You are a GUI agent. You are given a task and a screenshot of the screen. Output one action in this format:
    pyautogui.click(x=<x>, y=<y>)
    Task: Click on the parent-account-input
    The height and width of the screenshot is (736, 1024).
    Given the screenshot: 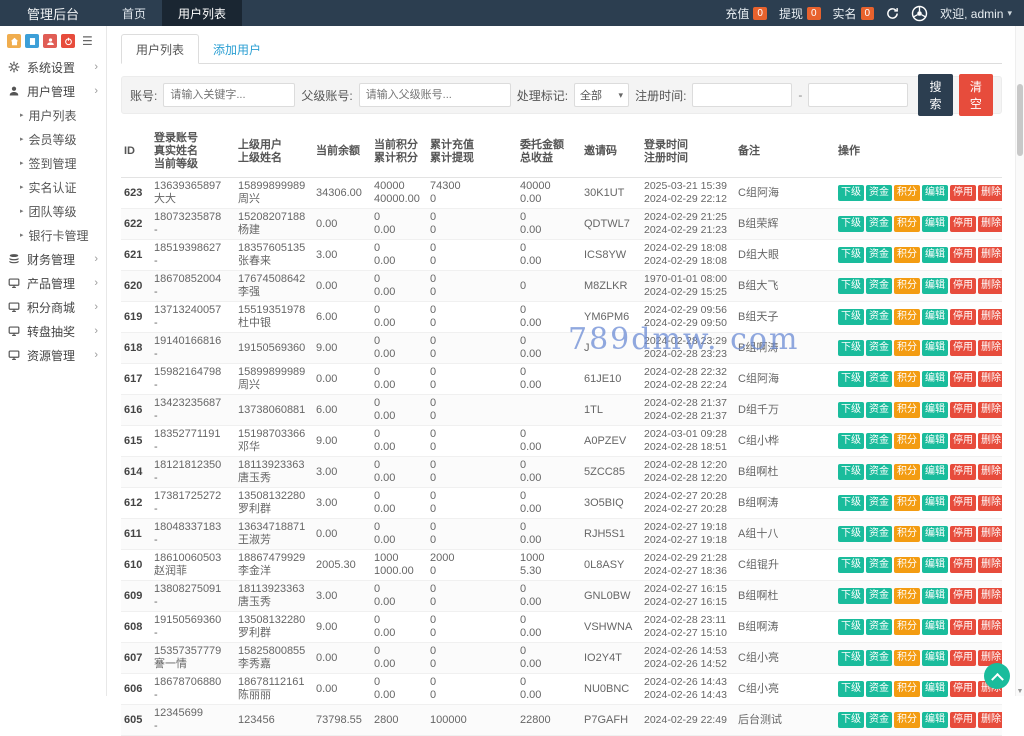 What is the action you would take?
    pyautogui.click(x=434, y=95)
    